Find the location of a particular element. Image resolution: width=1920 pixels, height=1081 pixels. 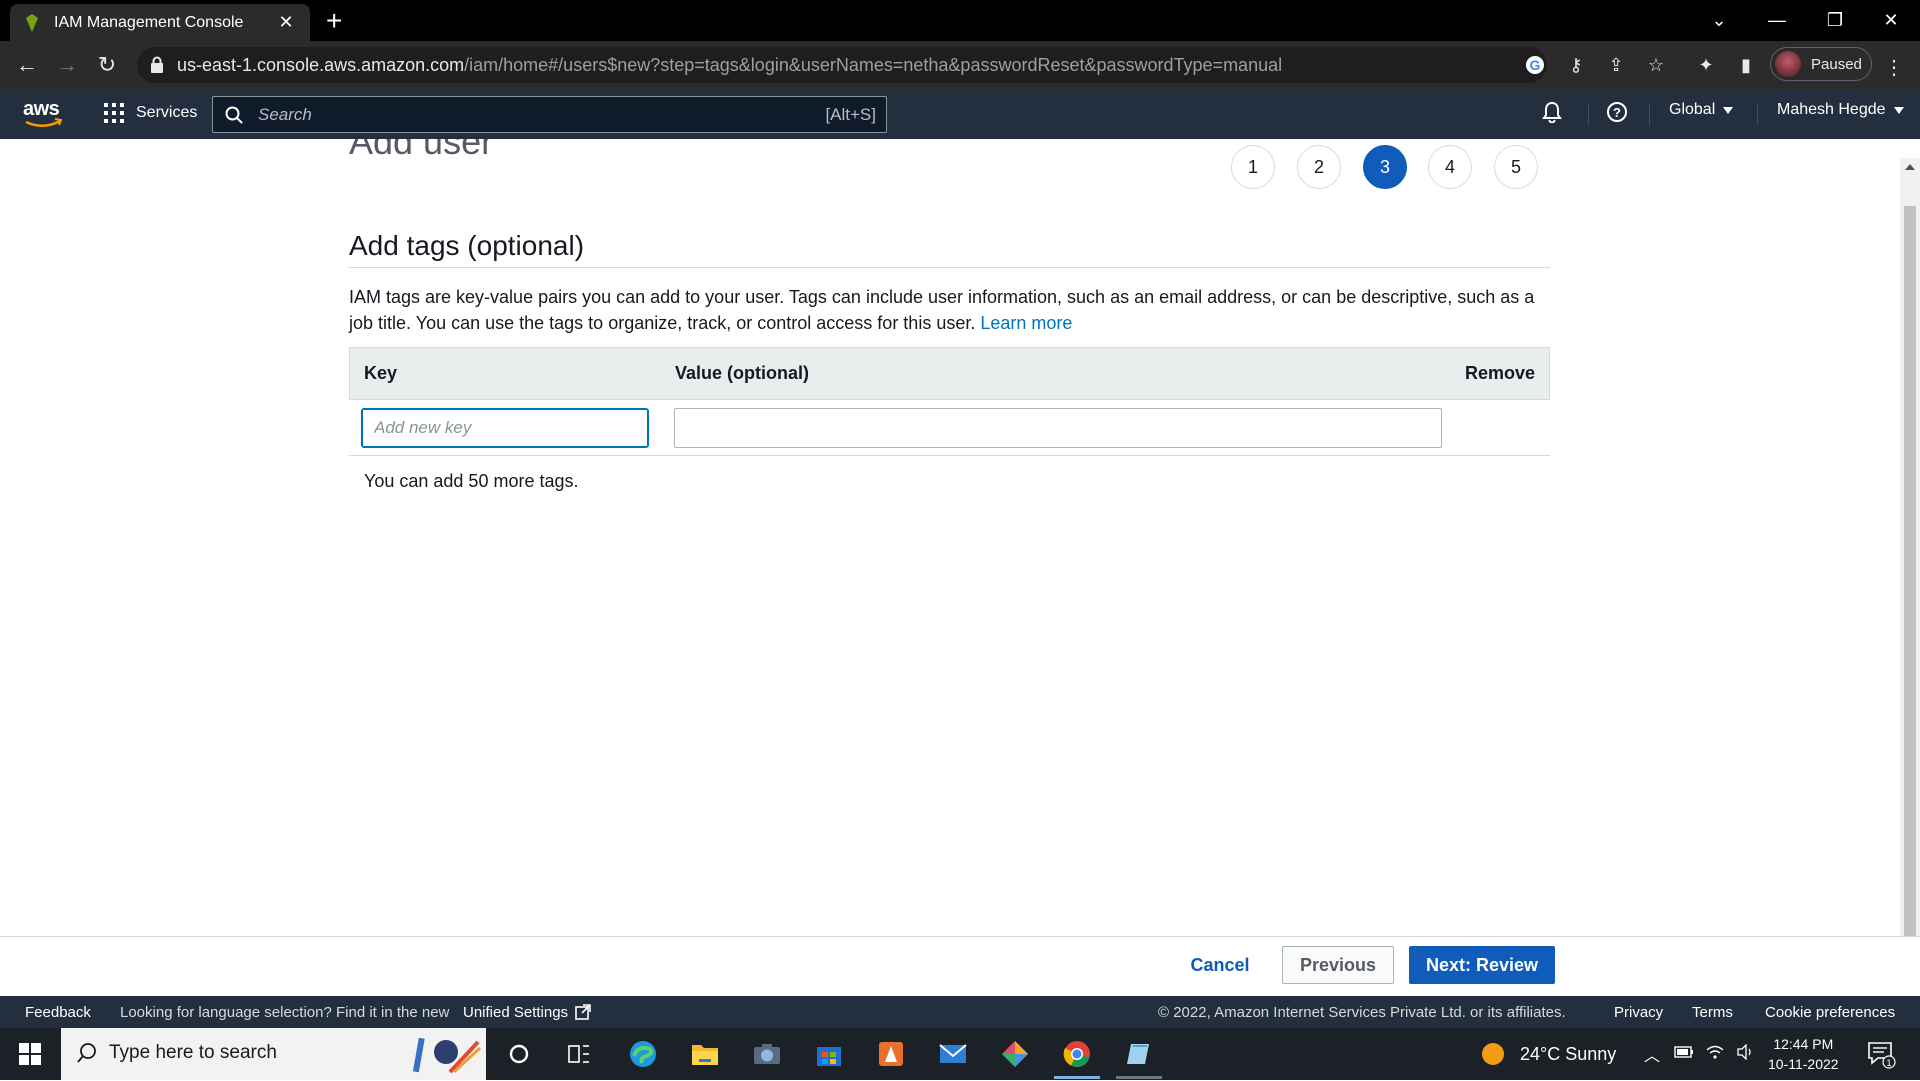

battery-icon is located at coordinates (1684, 1054).